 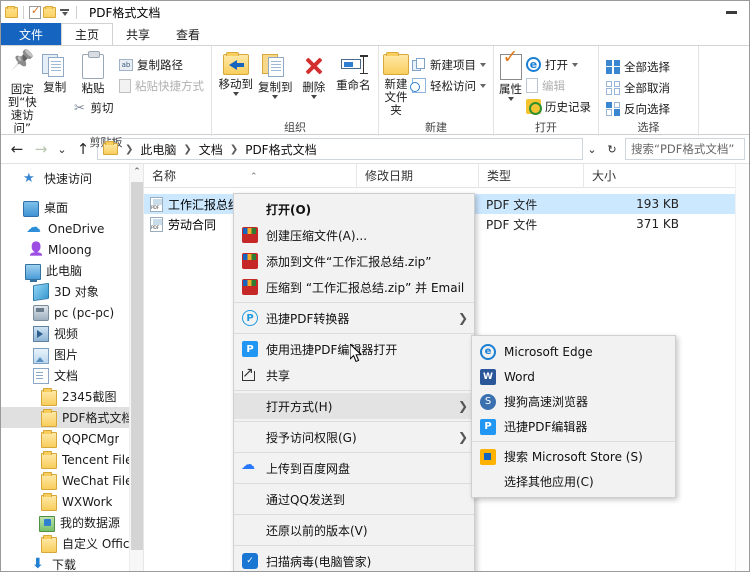 I want to click on sidebar-item-mloong: Mloong, so click(x=72, y=249).